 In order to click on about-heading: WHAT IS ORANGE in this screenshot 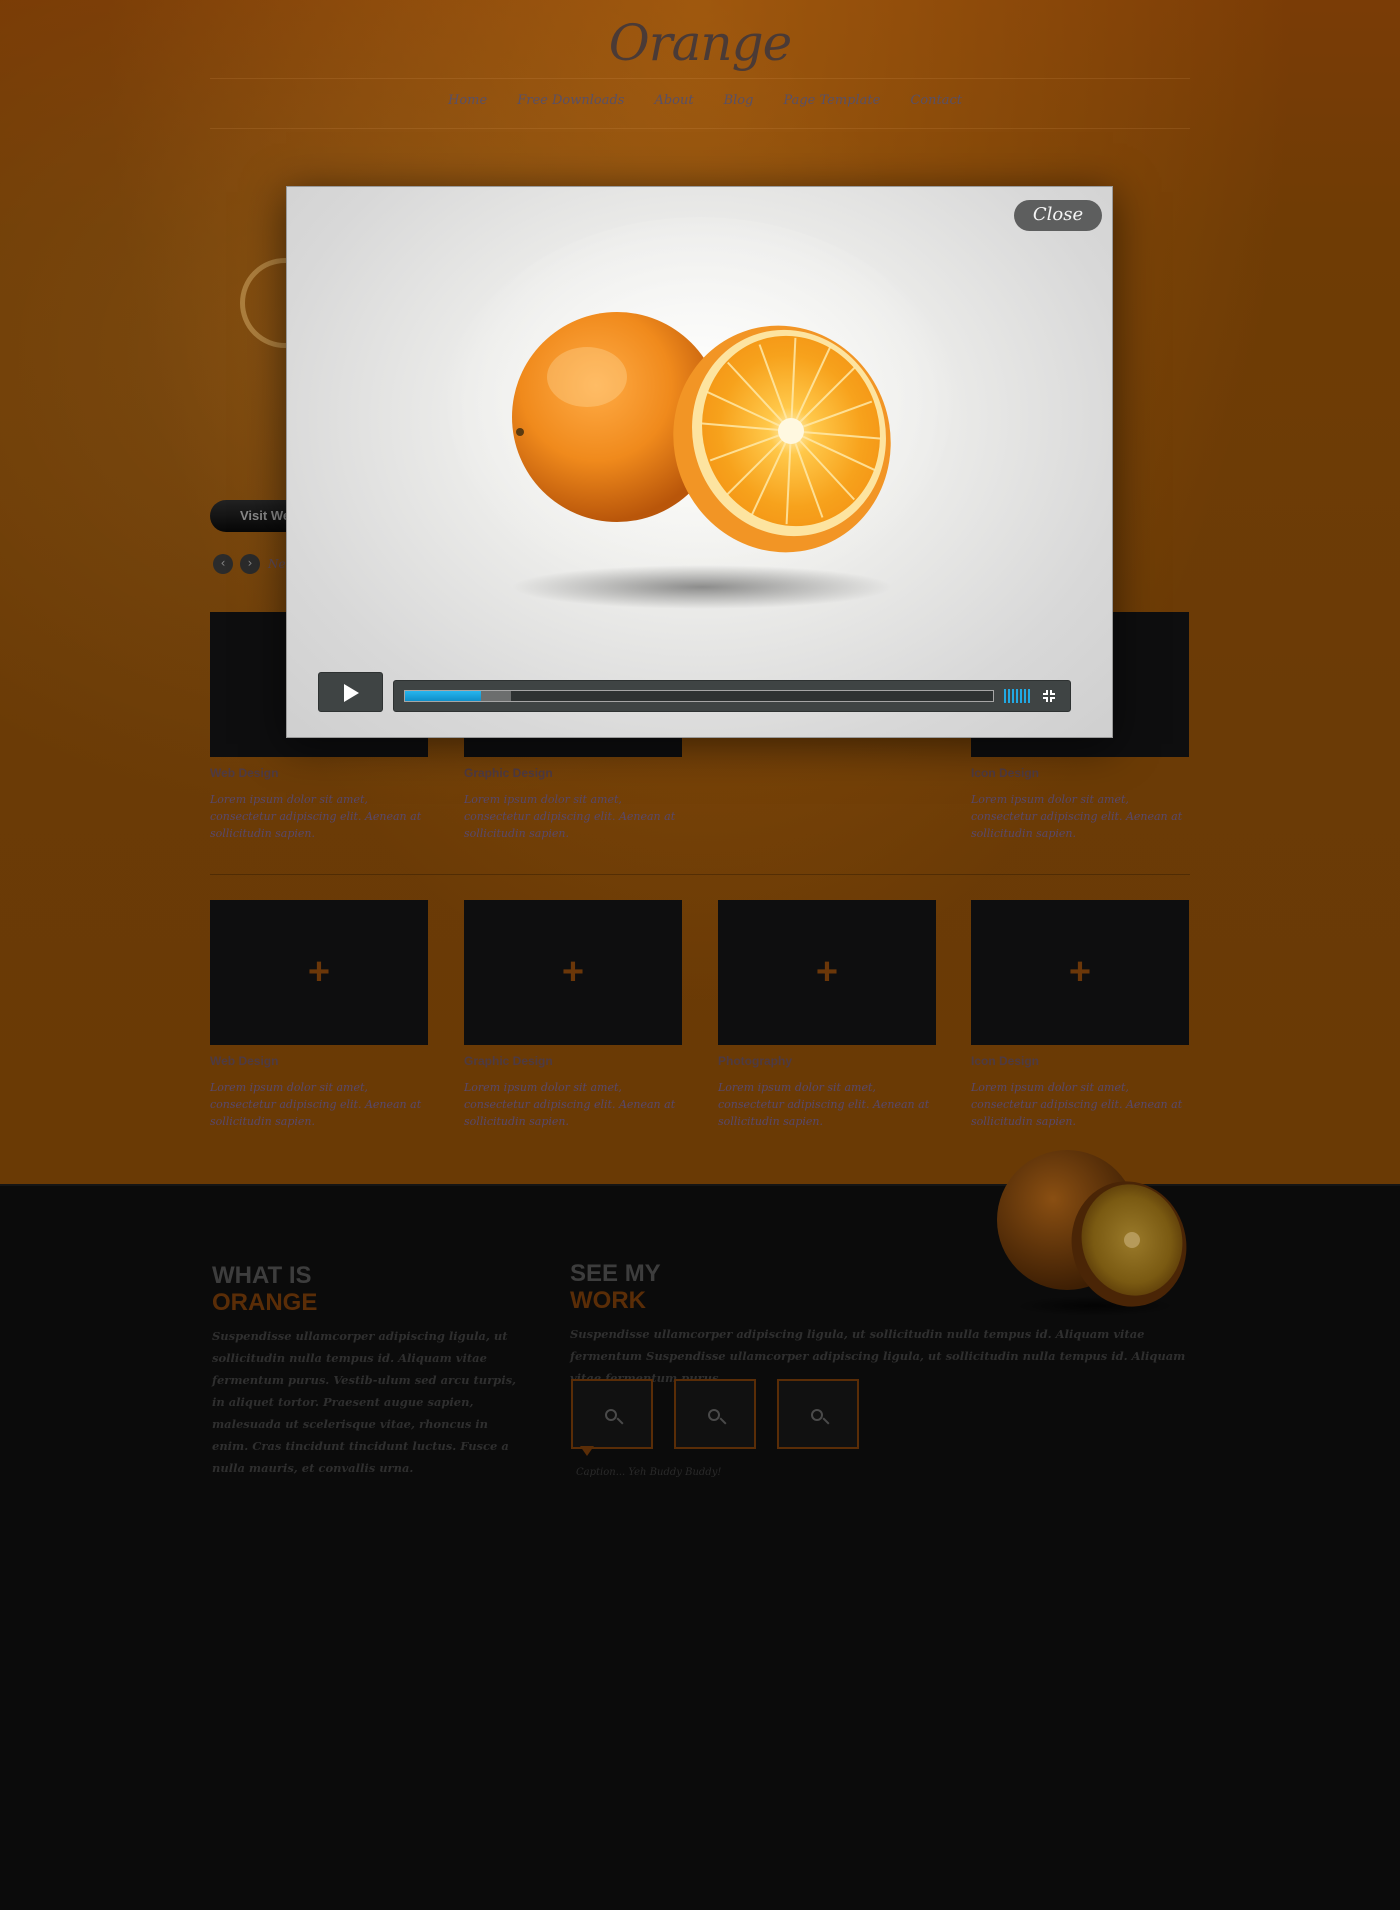, I will do `click(264, 1289)`.